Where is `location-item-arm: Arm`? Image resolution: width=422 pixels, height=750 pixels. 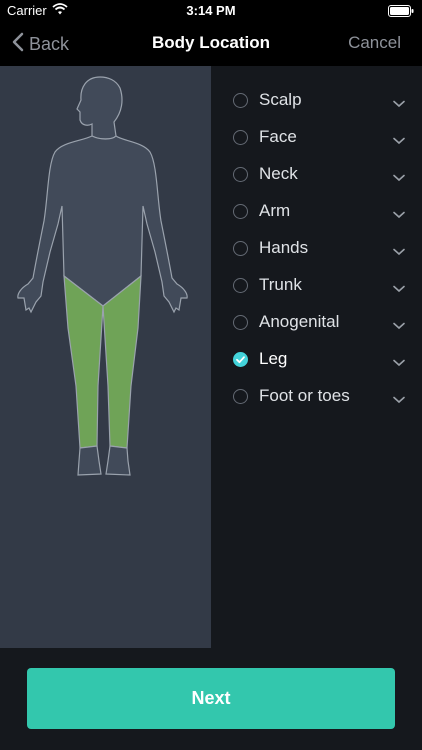
location-item-arm: Arm is located at coordinates (321, 211).